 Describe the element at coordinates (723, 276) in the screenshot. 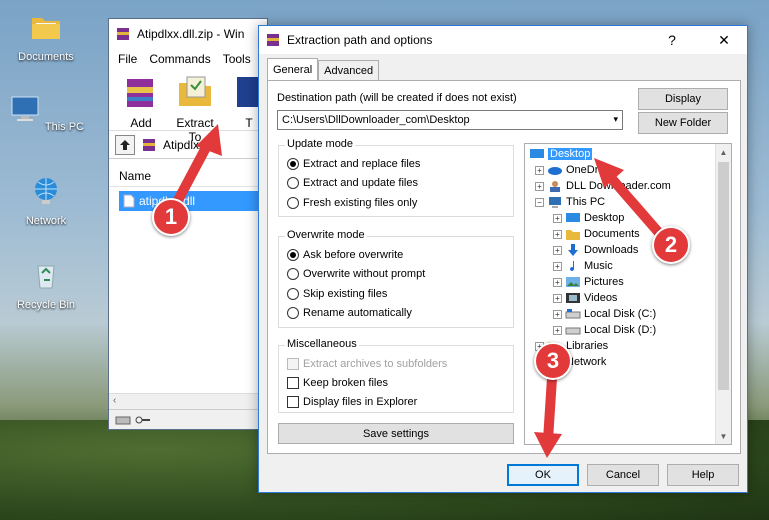

I see `scroll-thumb` at that location.